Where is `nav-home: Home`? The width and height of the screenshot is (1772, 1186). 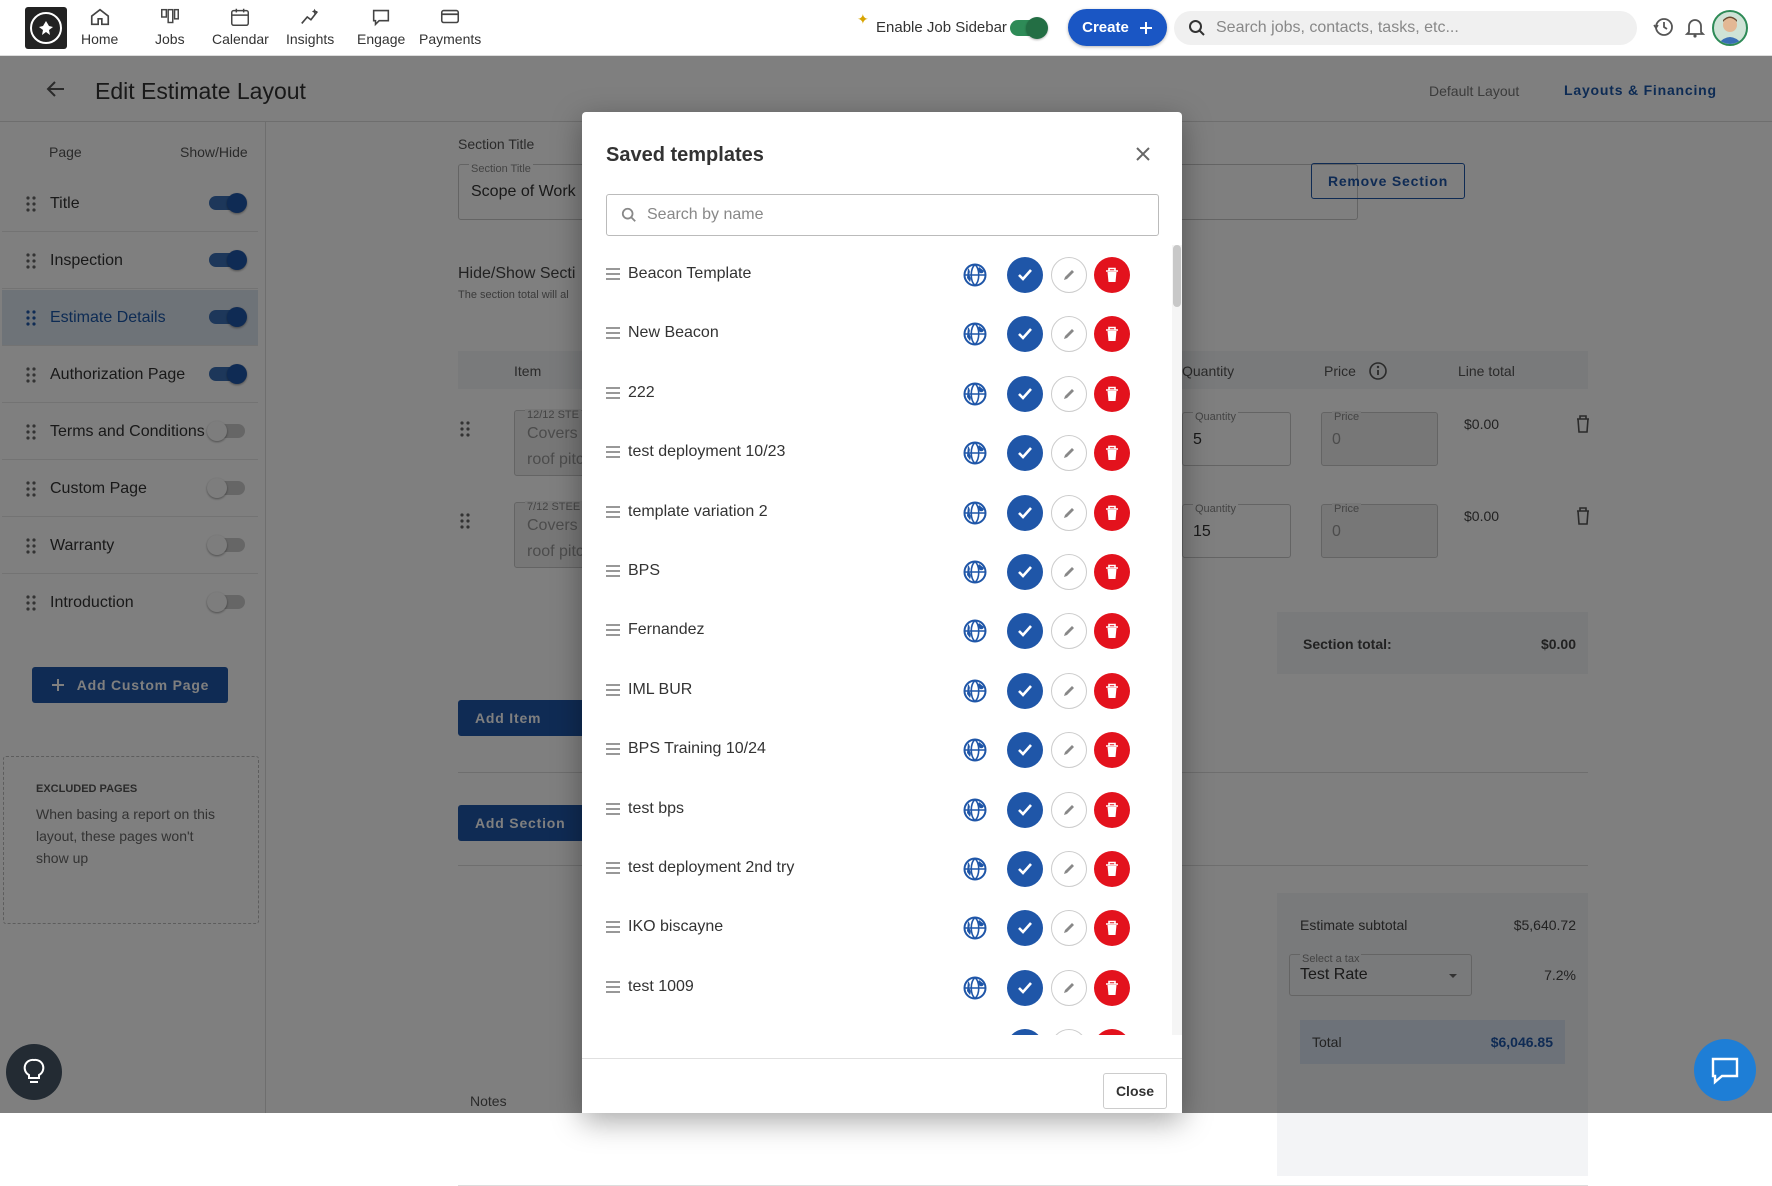
nav-home: Home is located at coordinates (99, 26).